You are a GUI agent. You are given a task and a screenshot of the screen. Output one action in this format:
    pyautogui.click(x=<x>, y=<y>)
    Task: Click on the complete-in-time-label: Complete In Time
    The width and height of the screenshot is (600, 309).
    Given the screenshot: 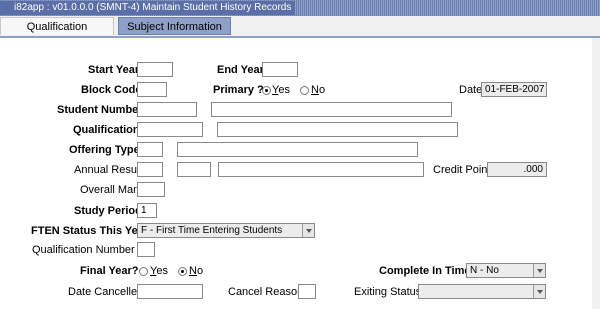 What is the action you would take?
    pyautogui.click(x=425, y=271)
    